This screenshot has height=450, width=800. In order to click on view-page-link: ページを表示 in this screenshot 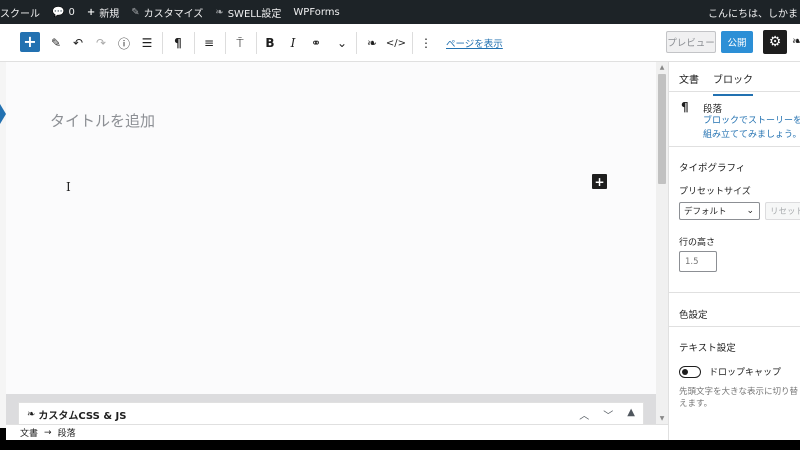, I will do `click(474, 43)`.